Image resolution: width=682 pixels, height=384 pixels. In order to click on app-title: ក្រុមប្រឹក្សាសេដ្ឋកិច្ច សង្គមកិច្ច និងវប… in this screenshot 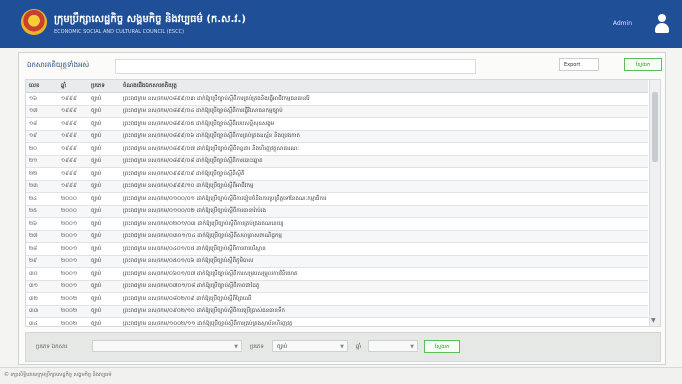, I will do `click(150, 19)`.